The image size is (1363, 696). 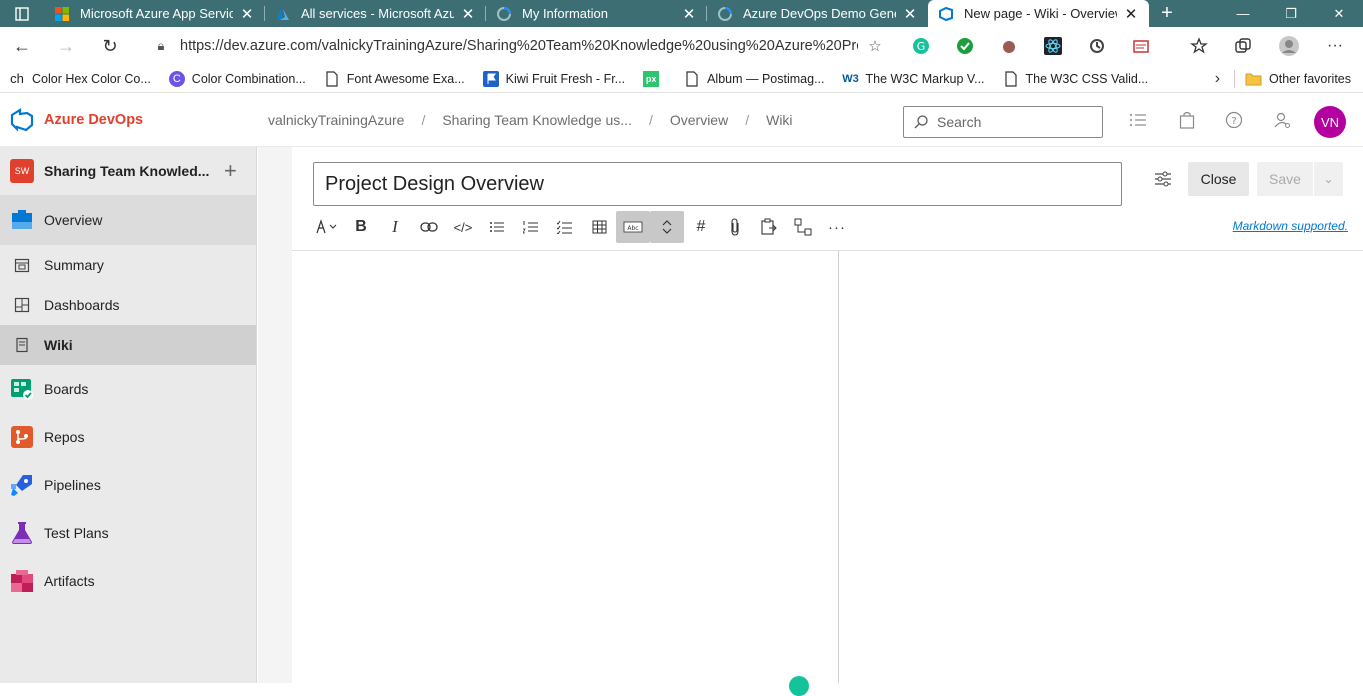 What do you see at coordinates (62, 13) in the screenshot?
I see `microsoft-logo-icon` at bounding box center [62, 13].